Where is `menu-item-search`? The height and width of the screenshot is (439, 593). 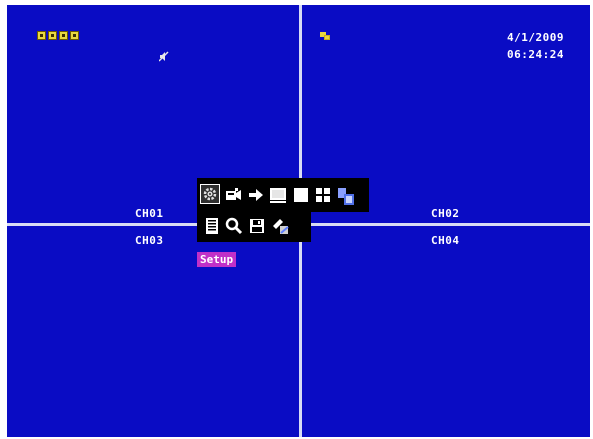
menu-item-search is located at coordinates (234, 226).